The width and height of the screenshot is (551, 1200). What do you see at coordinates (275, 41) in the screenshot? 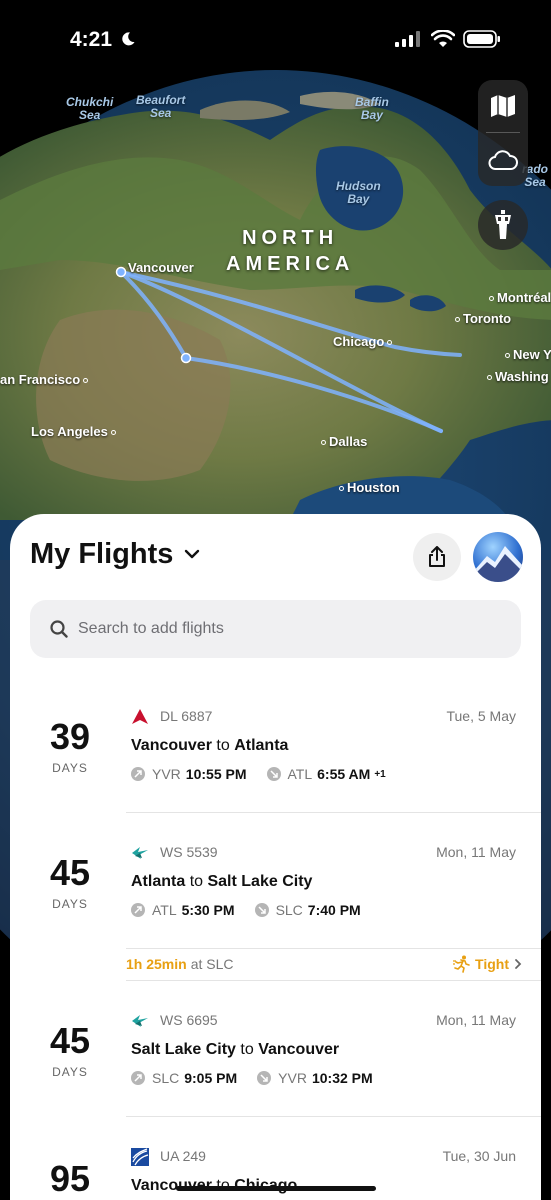
I see `status-bar: 4:21` at bounding box center [275, 41].